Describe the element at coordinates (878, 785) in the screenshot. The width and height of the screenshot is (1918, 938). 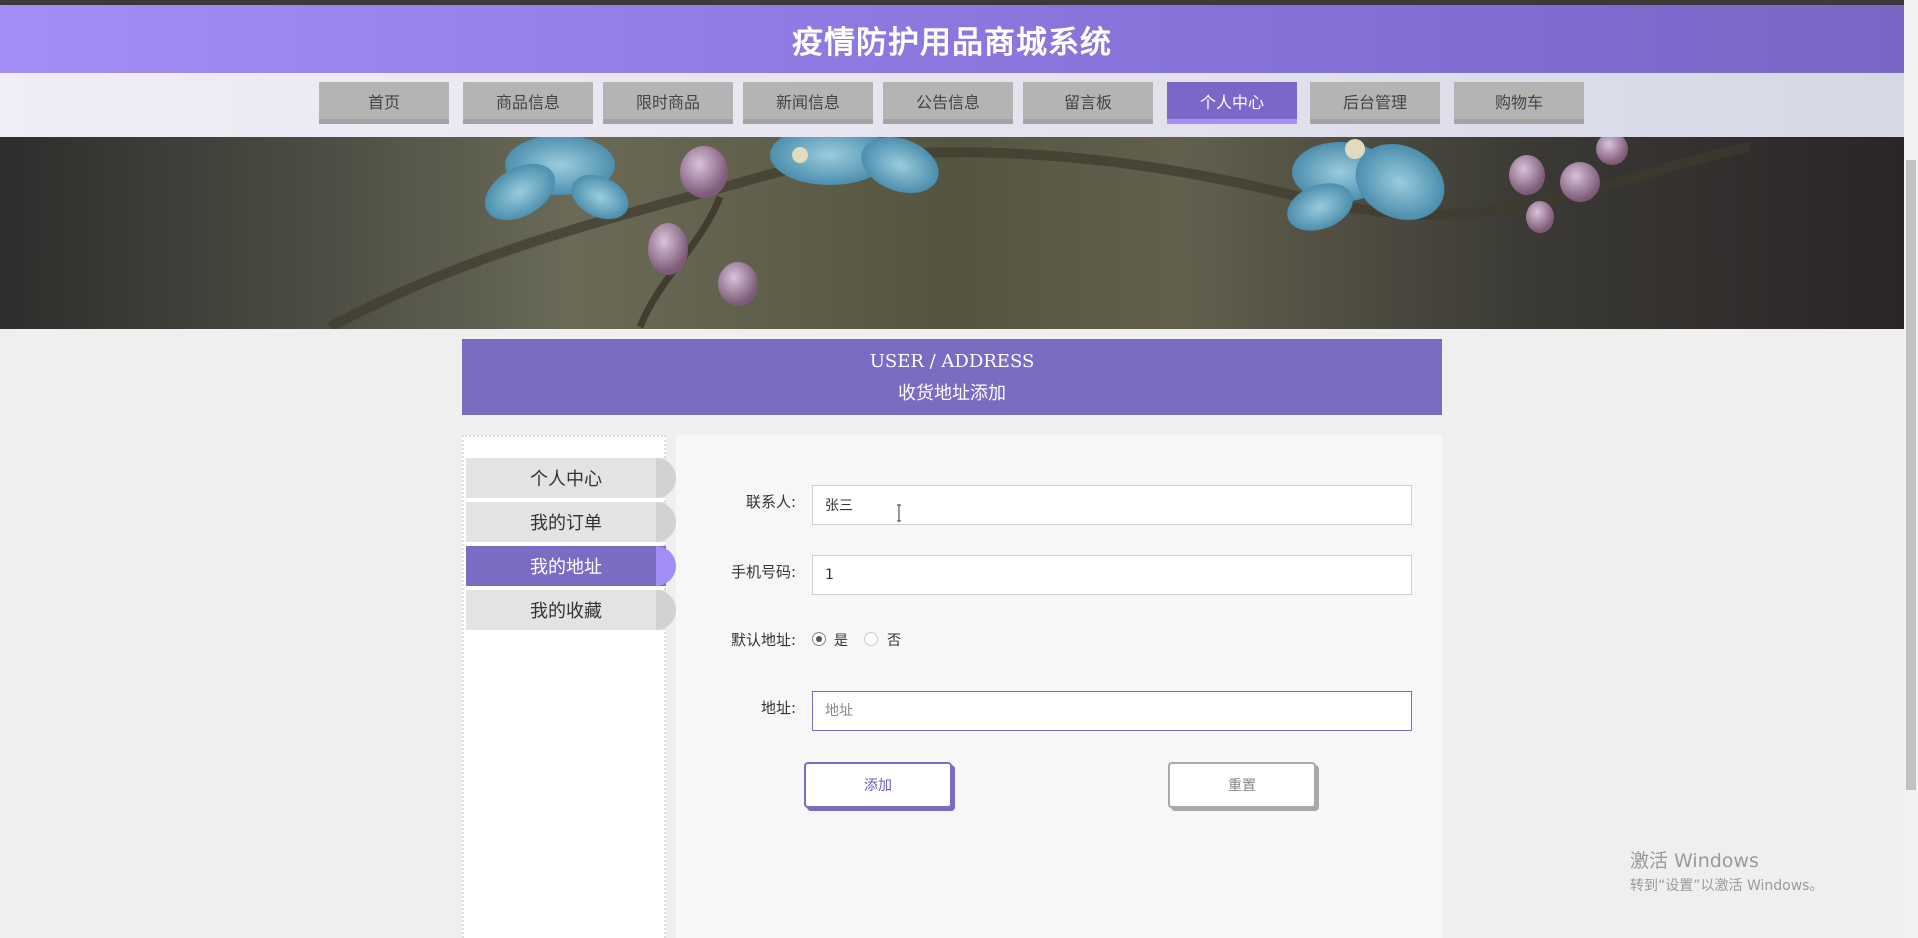
I see `add-button: 添加` at that location.